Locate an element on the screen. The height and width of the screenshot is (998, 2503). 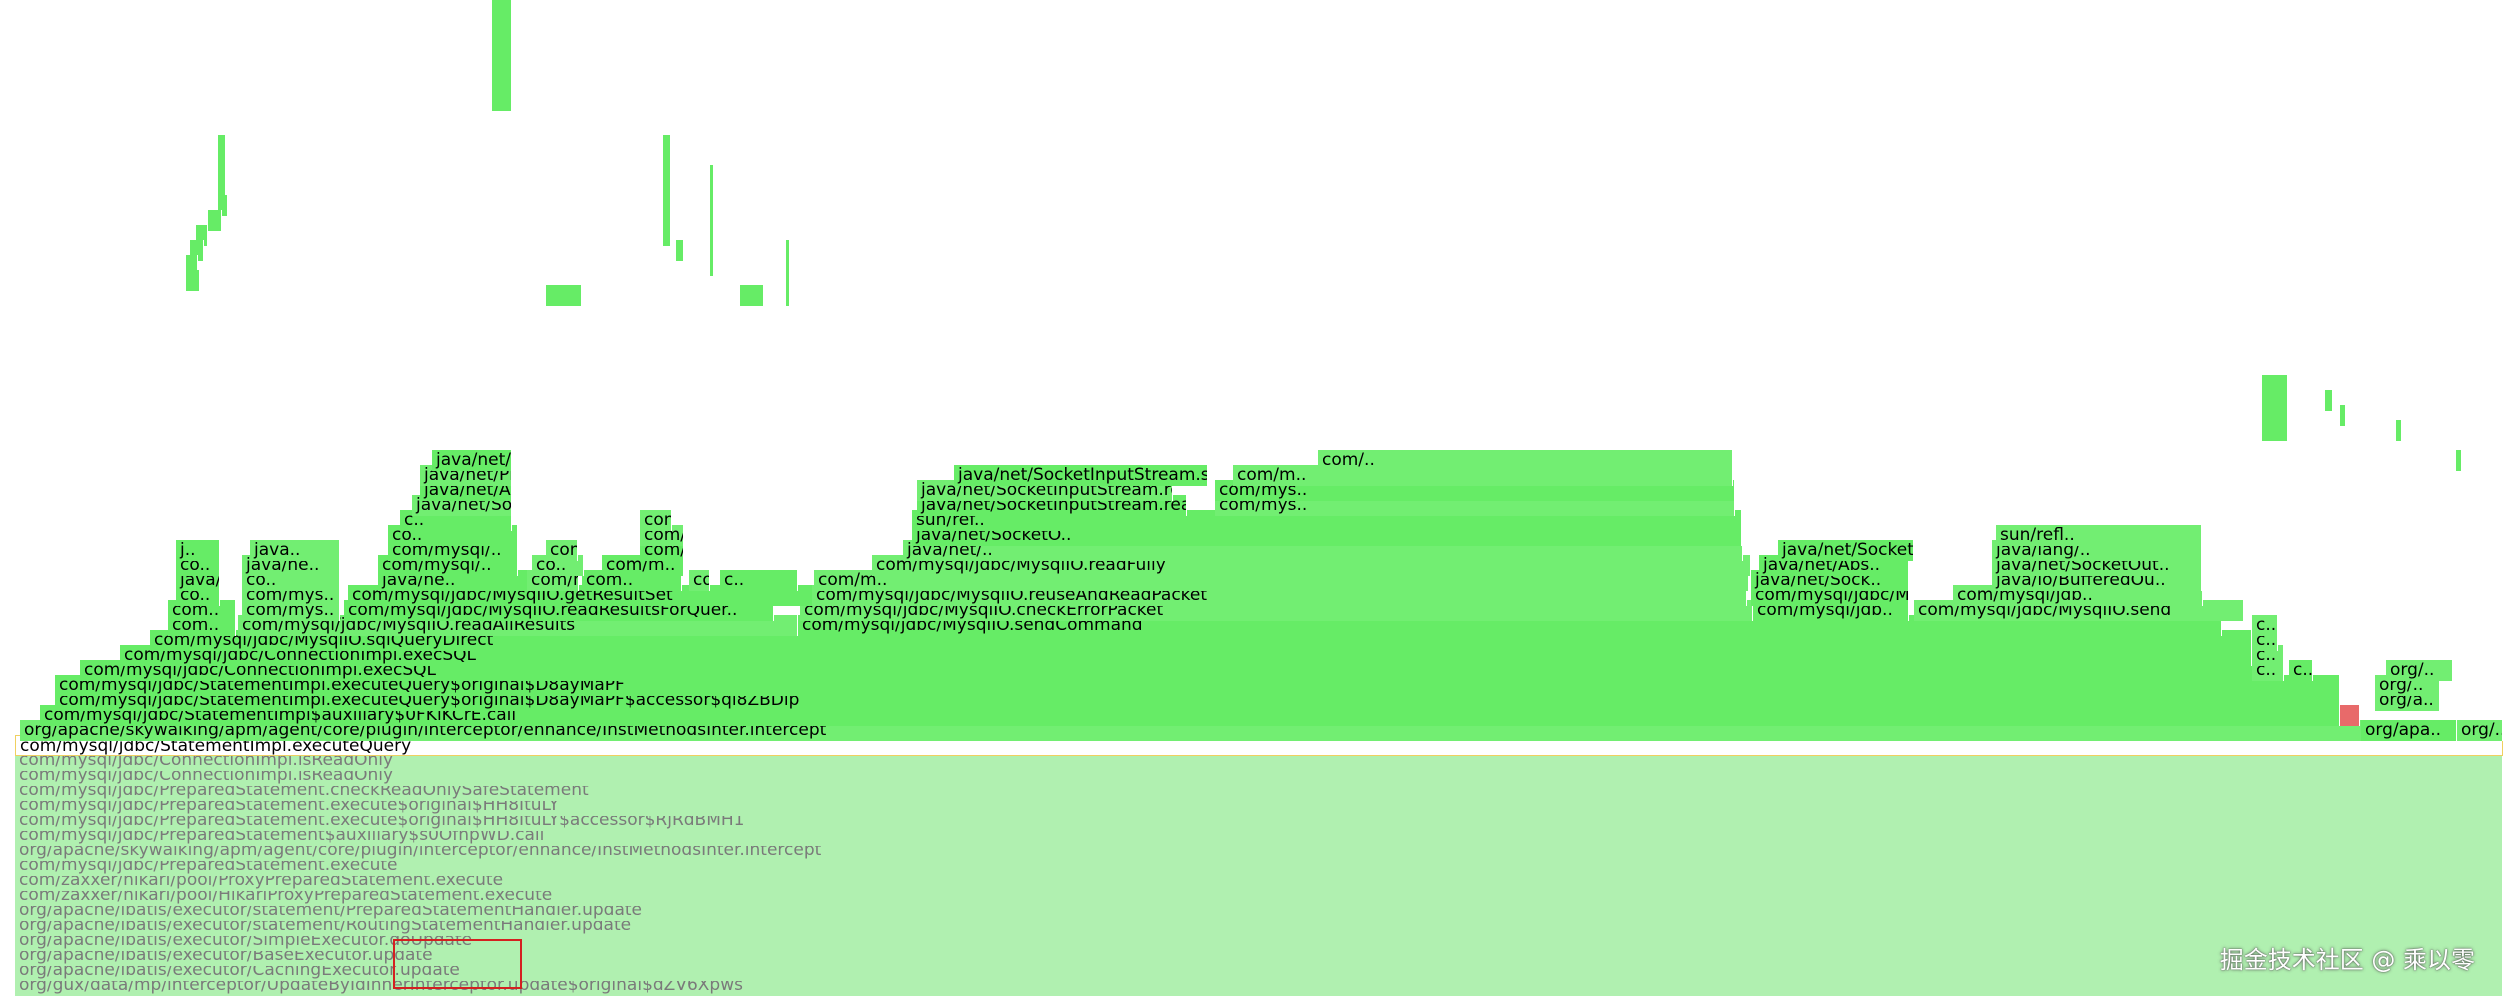
stack-frame: org/apa.. is located at coordinates (2409, 730).